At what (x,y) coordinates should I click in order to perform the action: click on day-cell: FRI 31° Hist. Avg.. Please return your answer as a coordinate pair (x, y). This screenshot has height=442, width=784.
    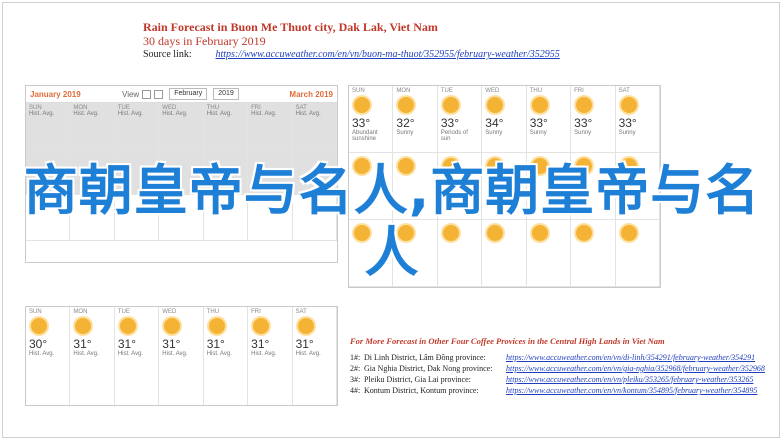
    Looking at the image, I should click on (270, 356).